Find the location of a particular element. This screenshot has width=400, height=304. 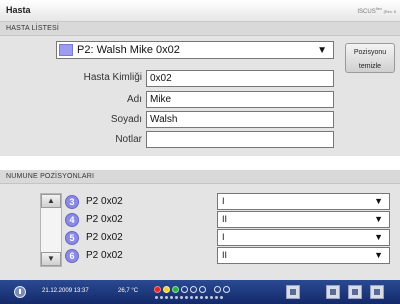

window-title: Hasta is located at coordinates (18, 10).